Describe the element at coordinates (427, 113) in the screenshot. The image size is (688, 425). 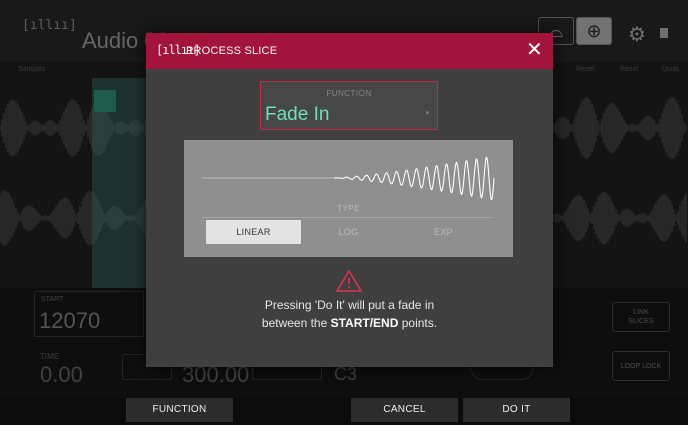
I see `chevron-down-icon: ▾` at that location.